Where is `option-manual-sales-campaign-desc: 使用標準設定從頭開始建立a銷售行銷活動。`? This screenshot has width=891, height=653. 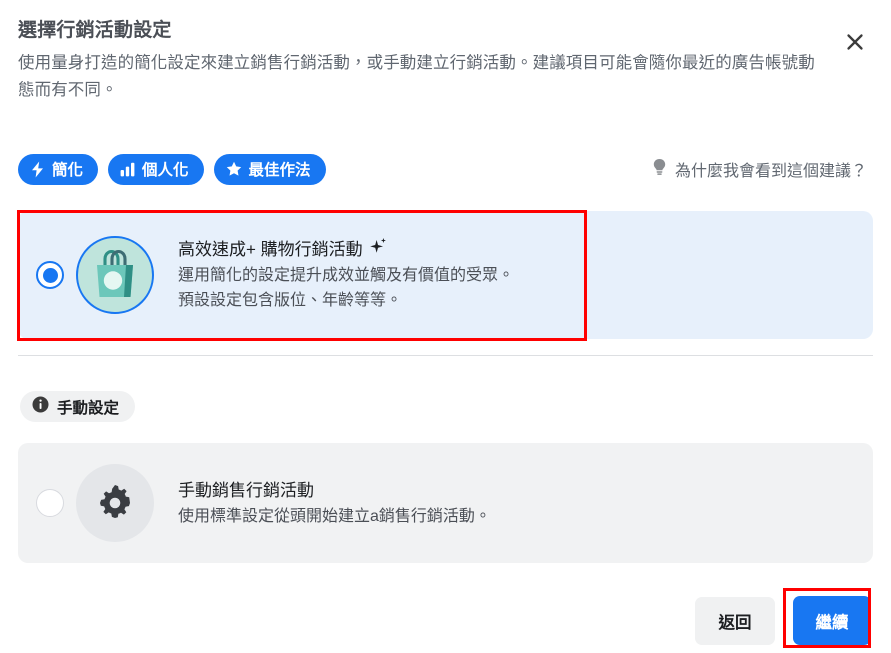
option-manual-sales-campaign-desc: 使用標準設定從頭開始建立a銷售行銷活動。 is located at coordinates (334, 516).